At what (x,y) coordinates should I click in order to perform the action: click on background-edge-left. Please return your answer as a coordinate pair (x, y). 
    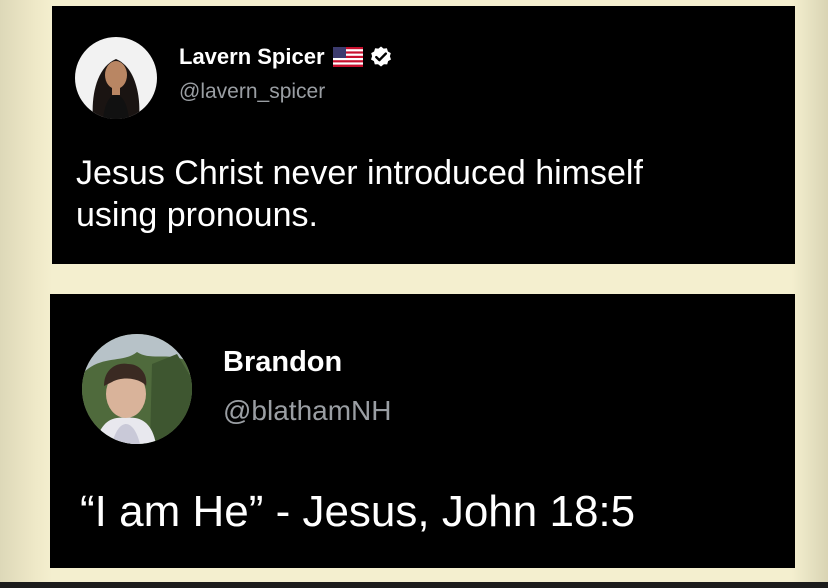
    Looking at the image, I should click on (26, 294).